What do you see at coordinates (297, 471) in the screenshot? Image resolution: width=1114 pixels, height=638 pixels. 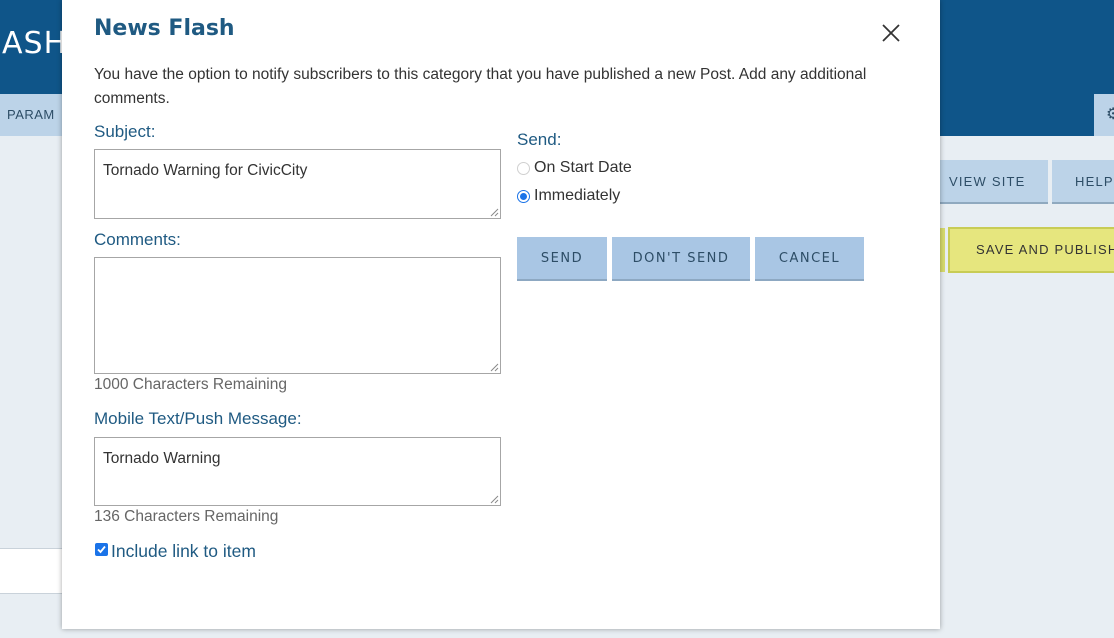 I see `mobile-message-field: Tornado Warning` at bounding box center [297, 471].